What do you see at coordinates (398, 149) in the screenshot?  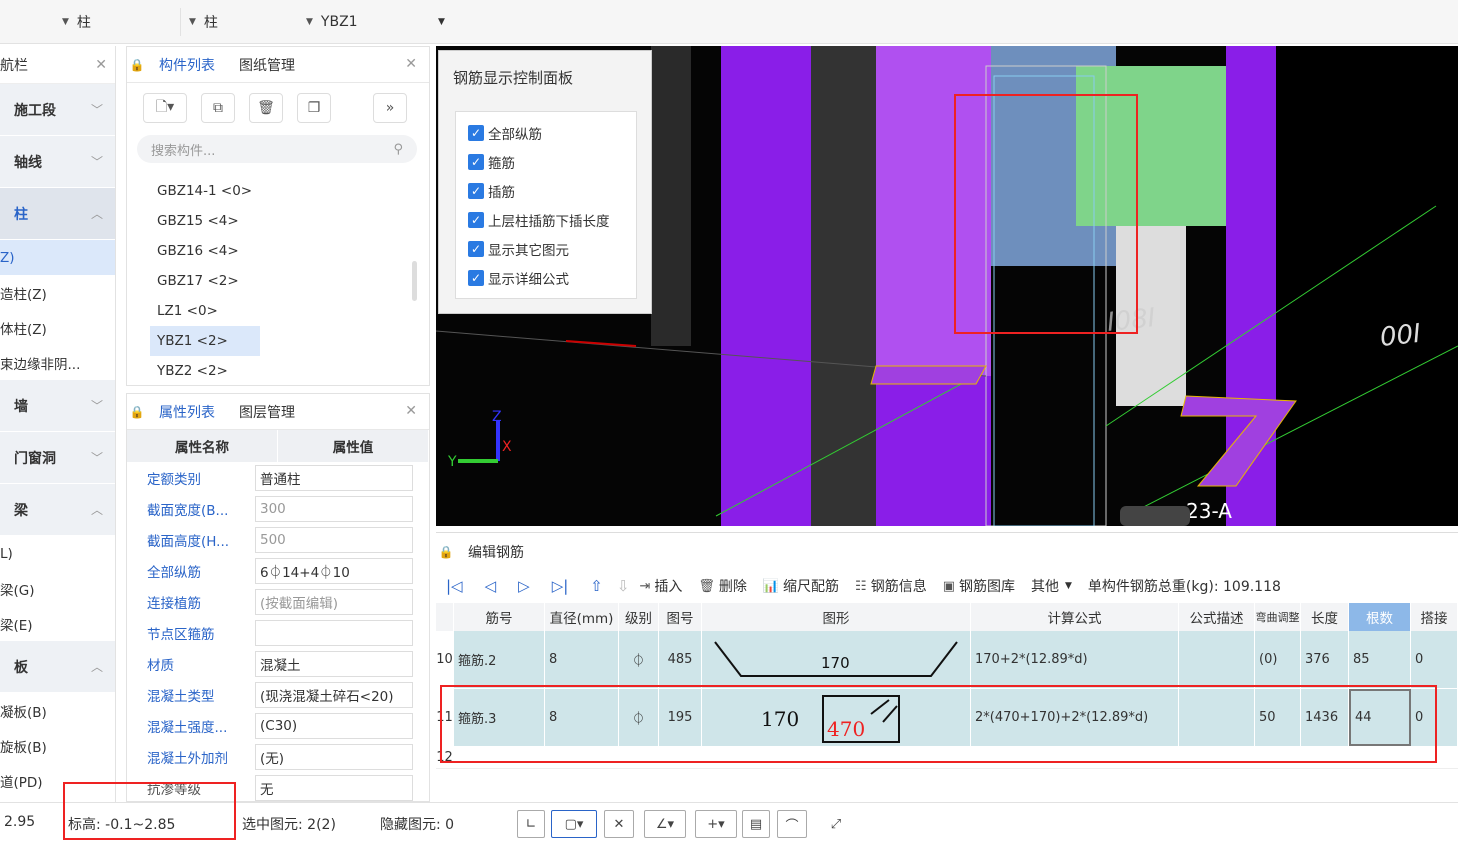 I see `search-icon: ⚲` at bounding box center [398, 149].